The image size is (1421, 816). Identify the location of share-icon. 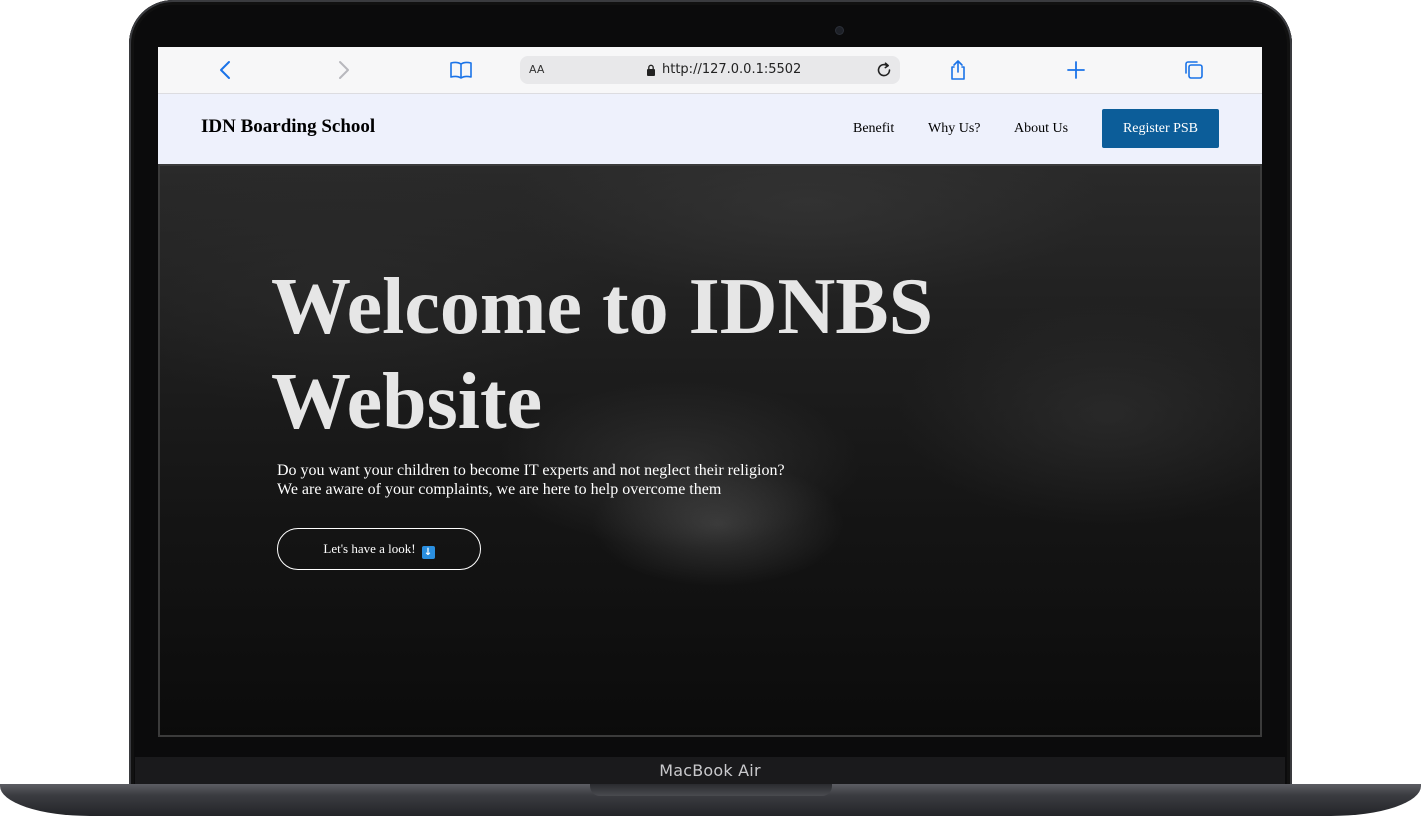
(958, 70).